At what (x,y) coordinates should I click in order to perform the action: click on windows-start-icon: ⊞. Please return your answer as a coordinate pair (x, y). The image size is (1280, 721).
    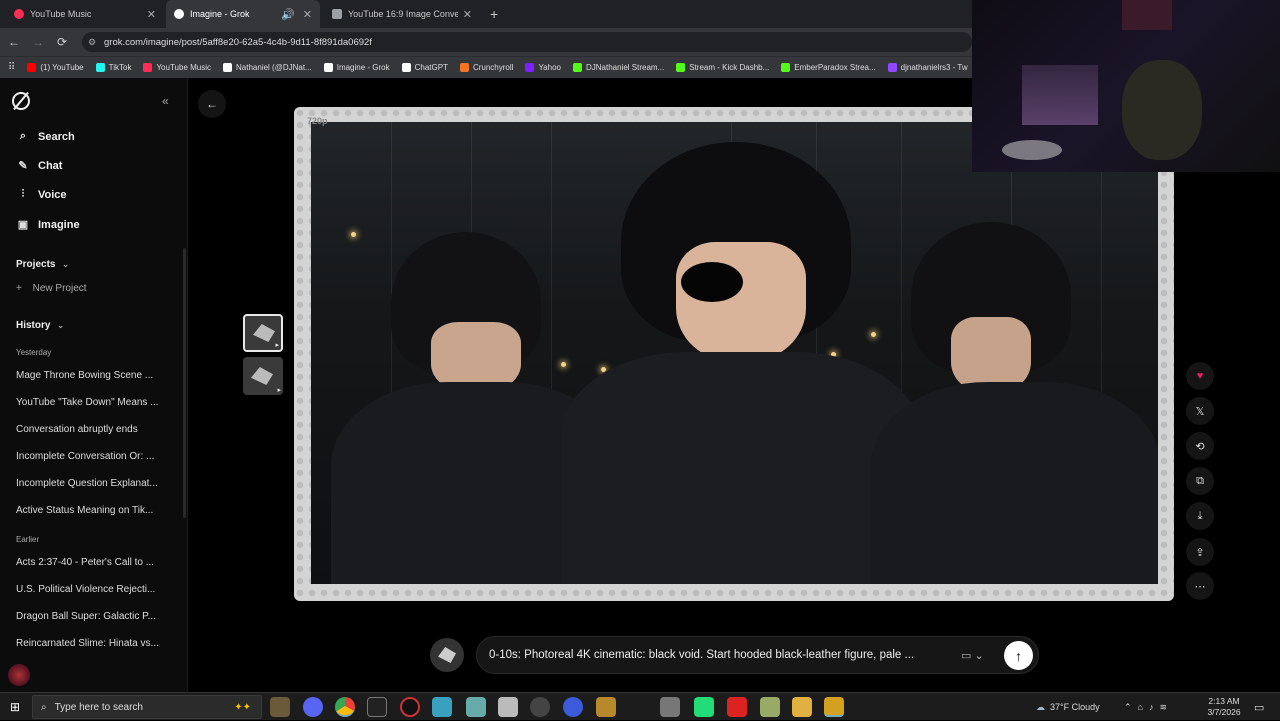
    Looking at the image, I should click on (15, 707).